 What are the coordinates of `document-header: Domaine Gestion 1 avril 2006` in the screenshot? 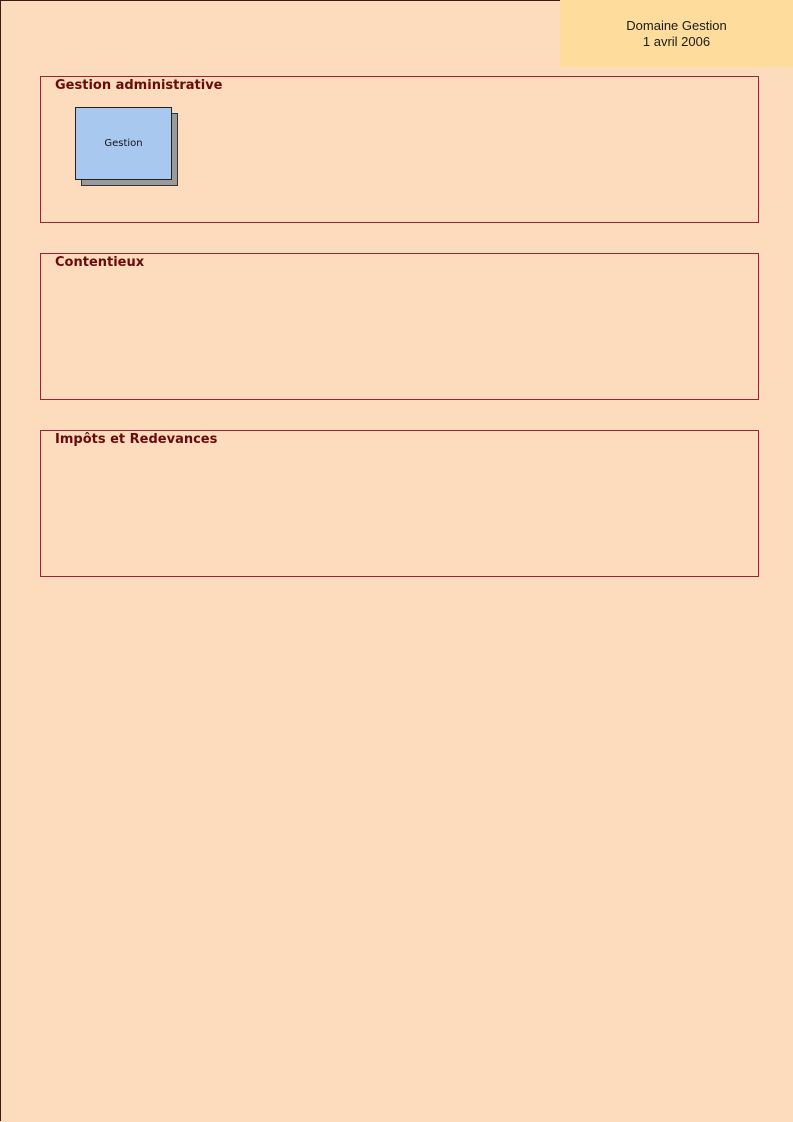 It's located at (676, 33).